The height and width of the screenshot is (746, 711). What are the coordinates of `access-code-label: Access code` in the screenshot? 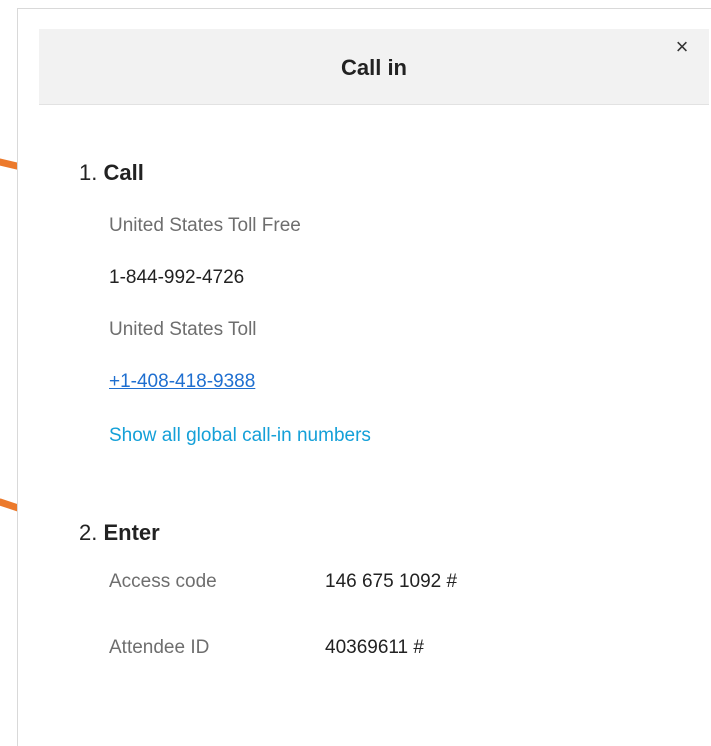 It's located at (163, 581).